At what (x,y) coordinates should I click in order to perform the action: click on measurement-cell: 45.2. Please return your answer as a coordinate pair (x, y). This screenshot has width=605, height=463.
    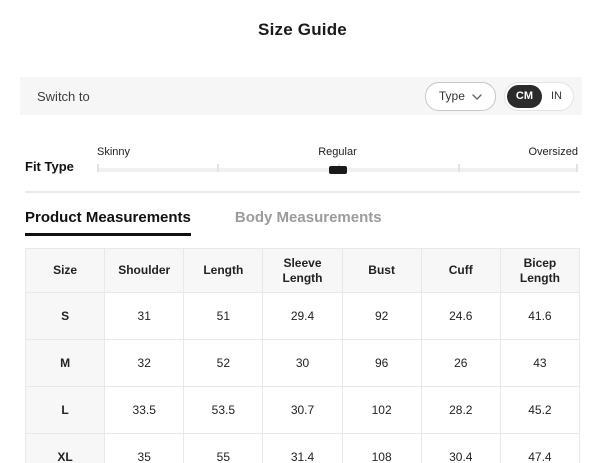
    Looking at the image, I should click on (540, 410).